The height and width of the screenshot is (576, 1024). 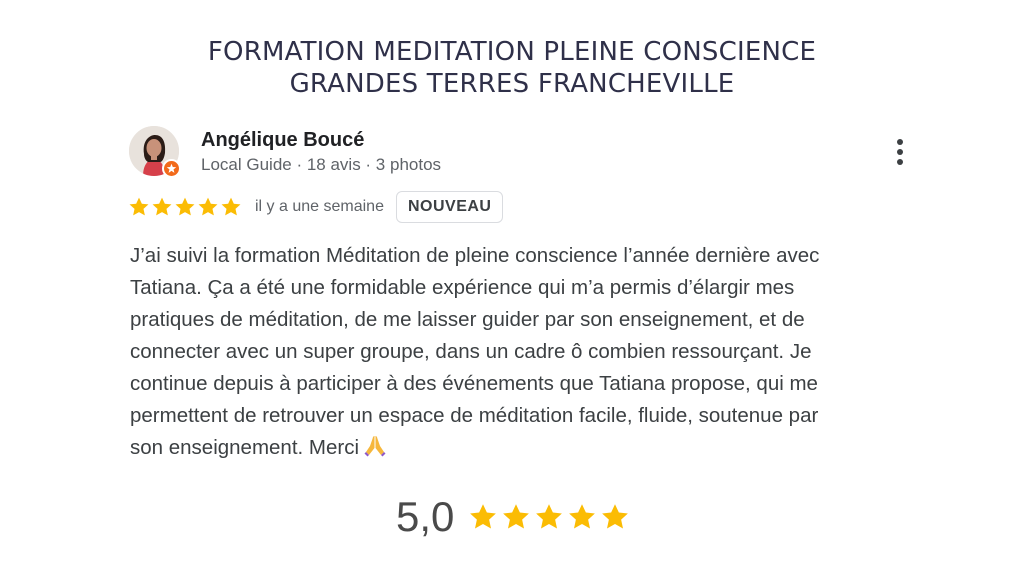 What do you see at coordinates (449, 207) in the screenshot?
I see `new-badge: NOUVEAU` at bounding box center [449, 207].